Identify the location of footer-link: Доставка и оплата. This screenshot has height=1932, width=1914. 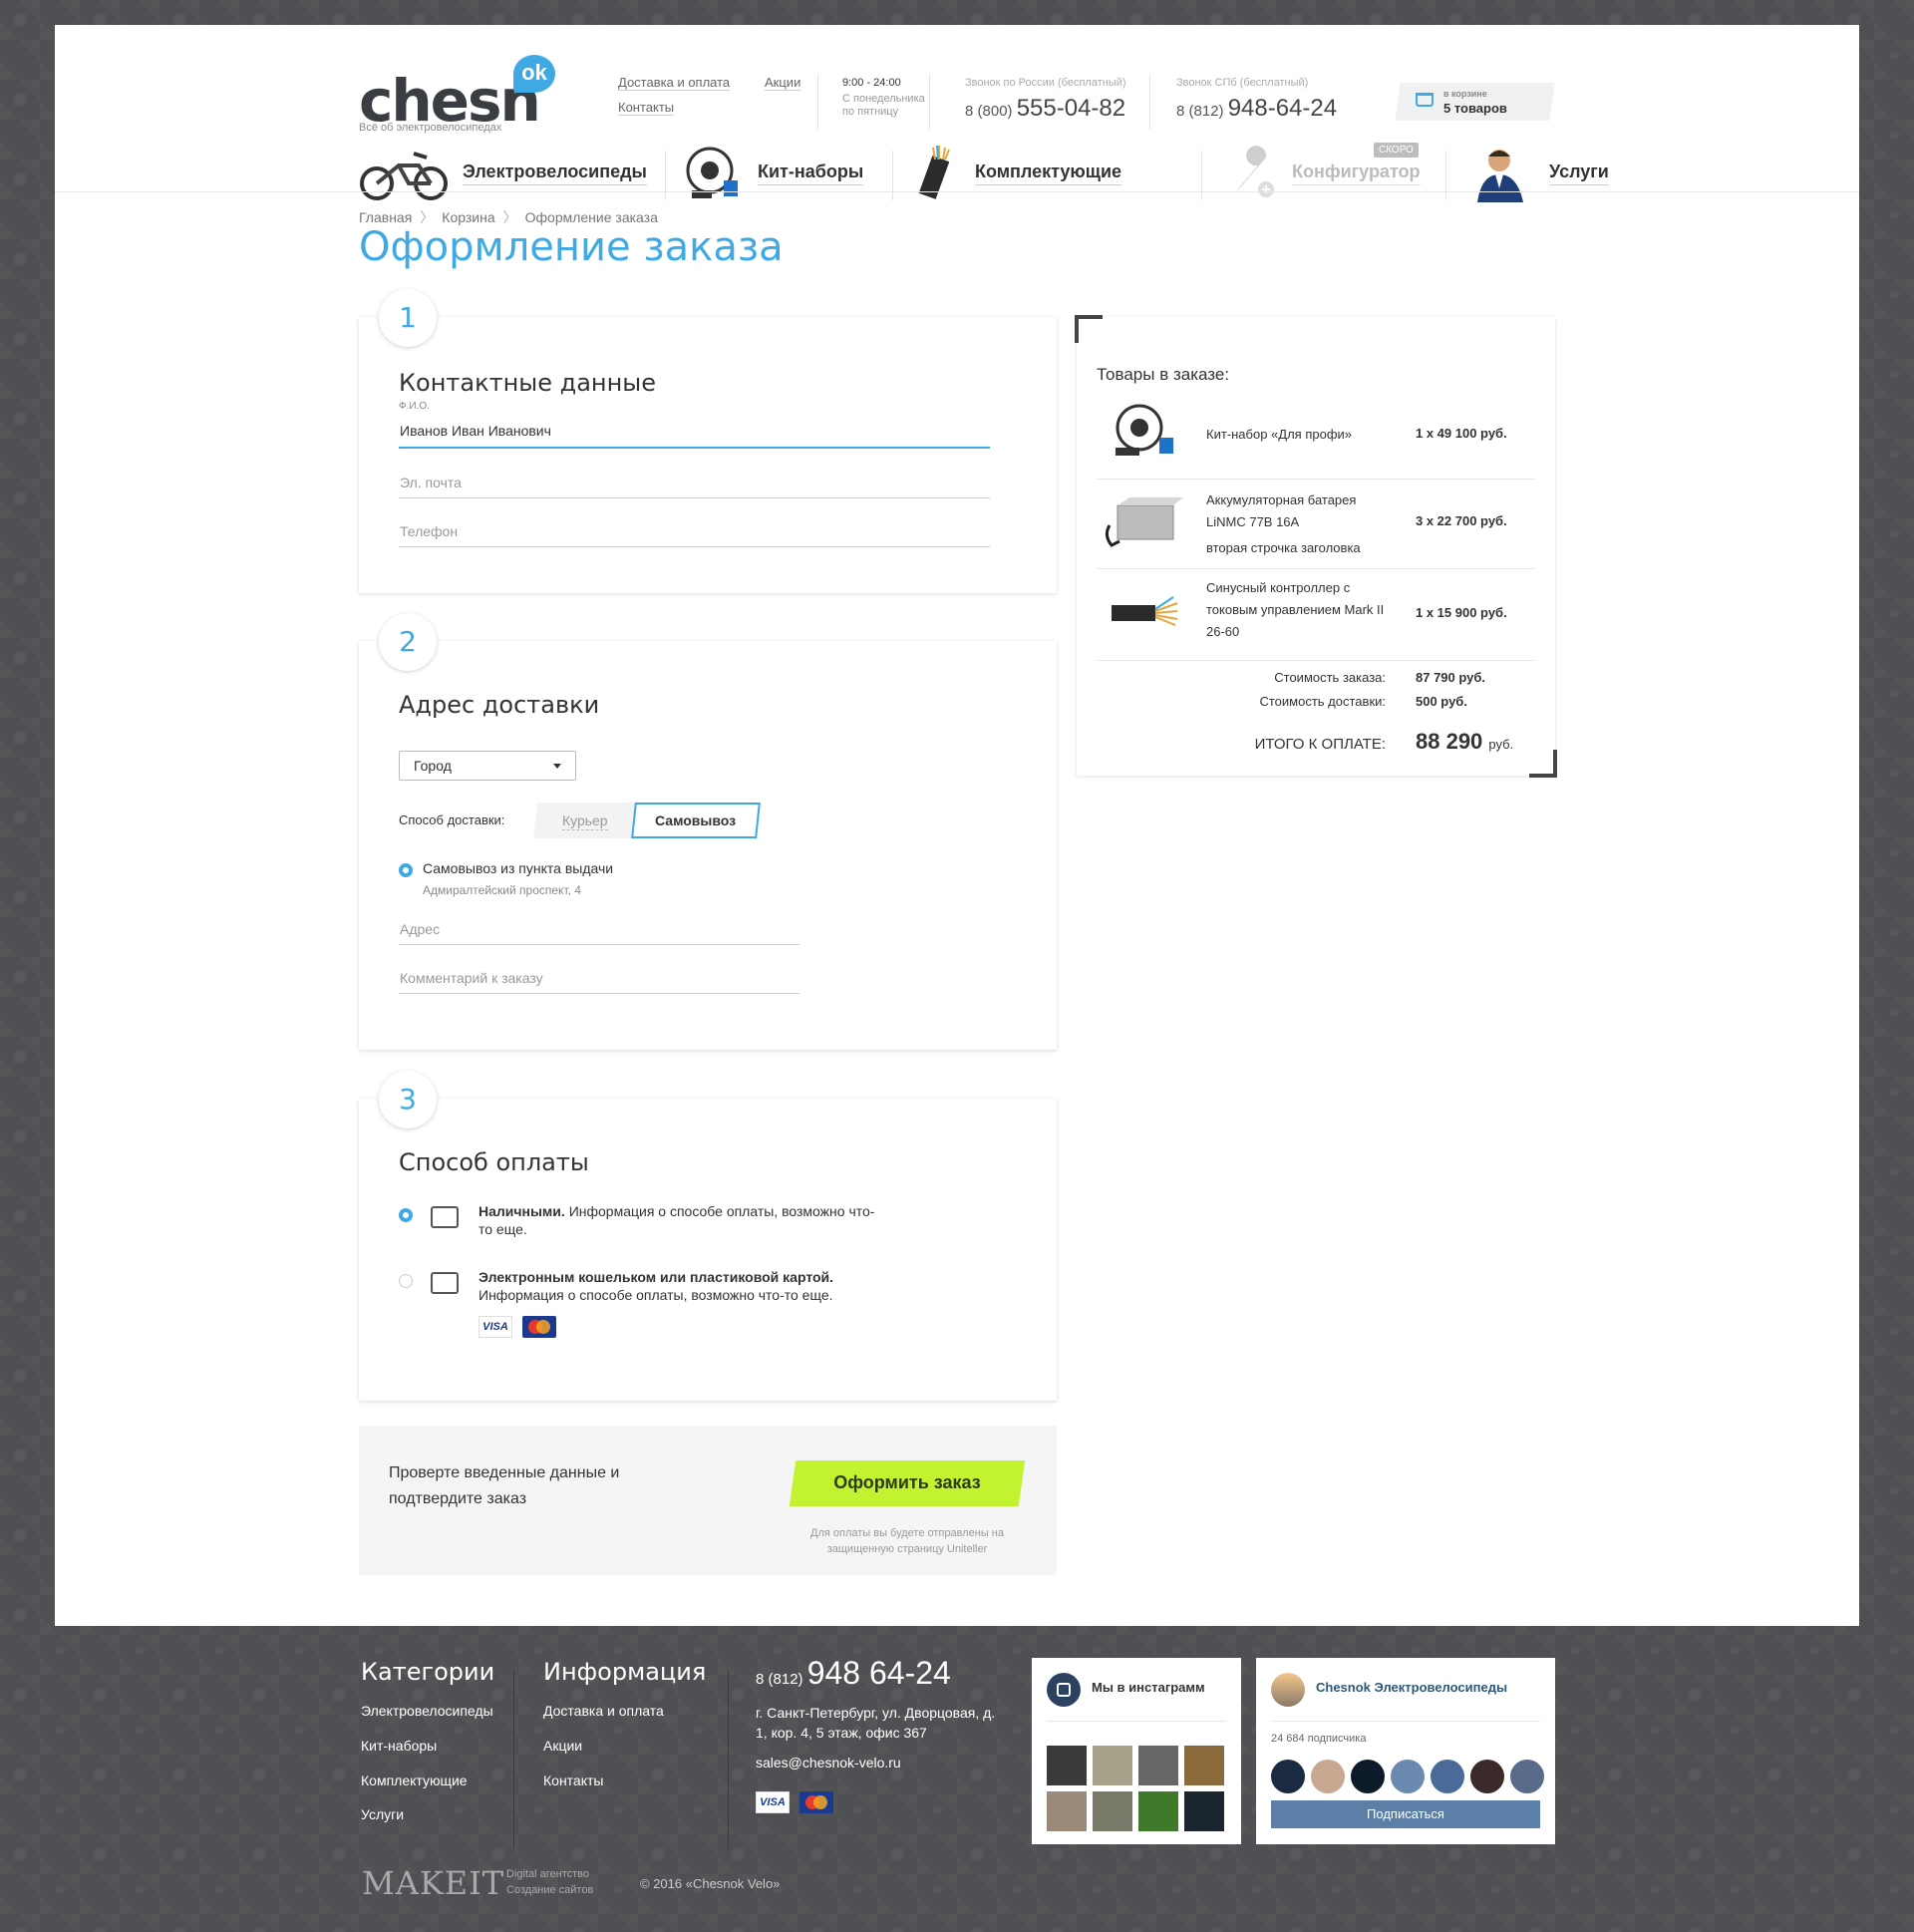
(603, 1711).